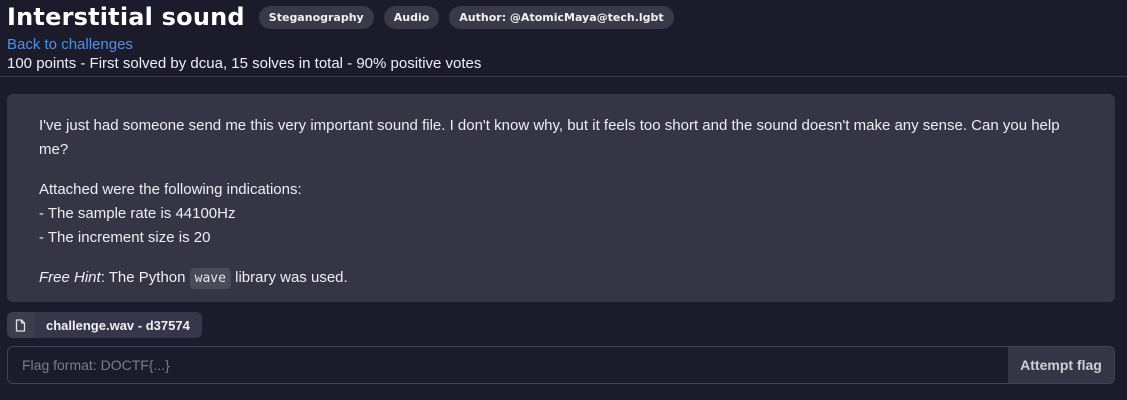  I want to click on attempt-flag-button: Attempt flag, so click(1061, 365).